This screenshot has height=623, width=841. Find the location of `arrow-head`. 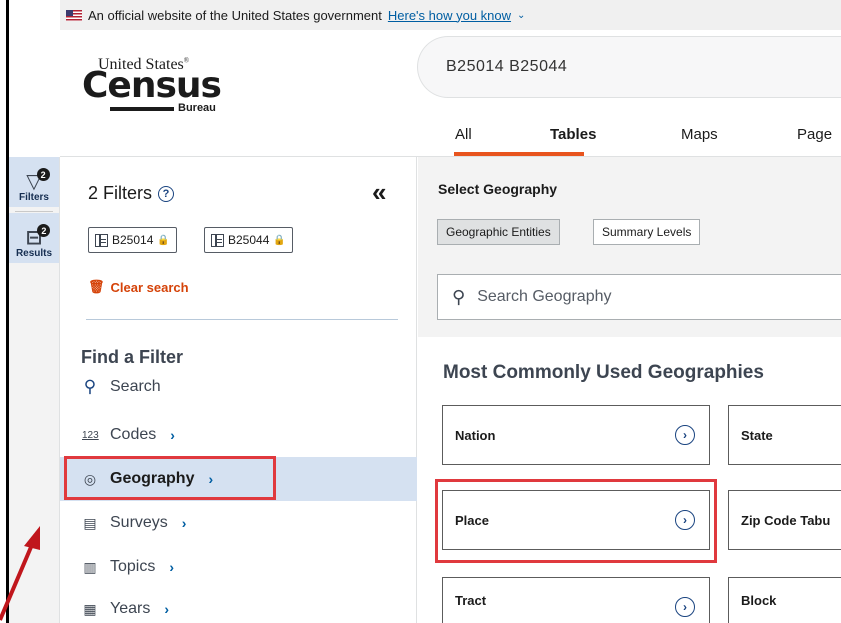

arrow-head is located at coordinates (32, 538).